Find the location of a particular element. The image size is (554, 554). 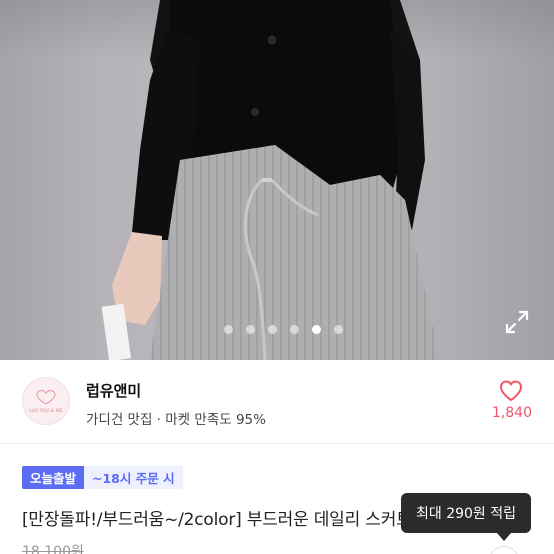

svg-text: LUV YOU & ME is located at coordinates (45, 411).